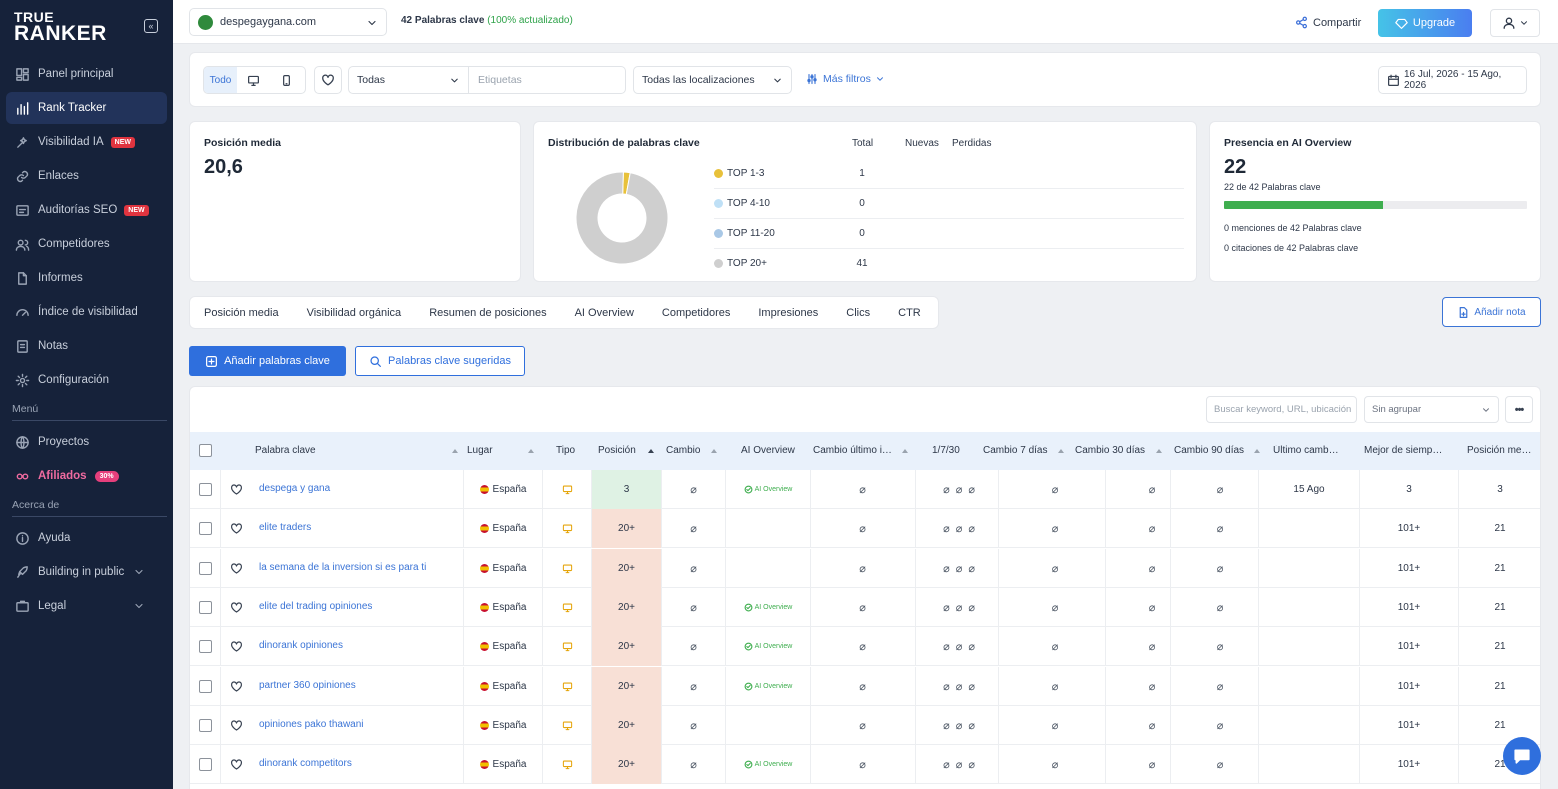 The width and height of the screenshot is (1558, 789). What do you see at coordinates (86, 346) in the screenshot?
I see `sidebar-item-notas: Notas` at bounding box center [86, 346].